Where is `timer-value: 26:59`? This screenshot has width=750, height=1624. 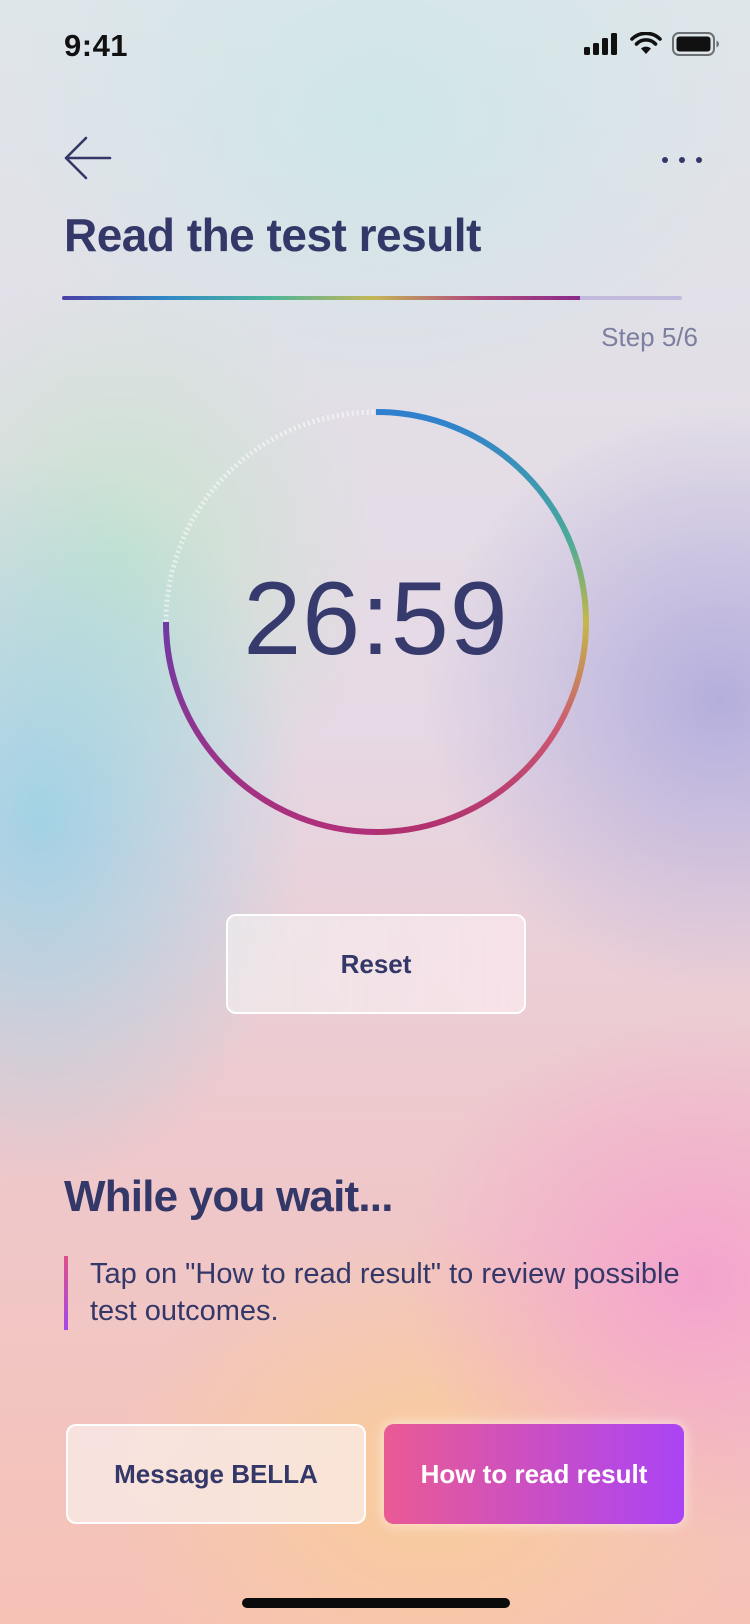 timer-value: 26:59 is located at coordinates (376, 618).